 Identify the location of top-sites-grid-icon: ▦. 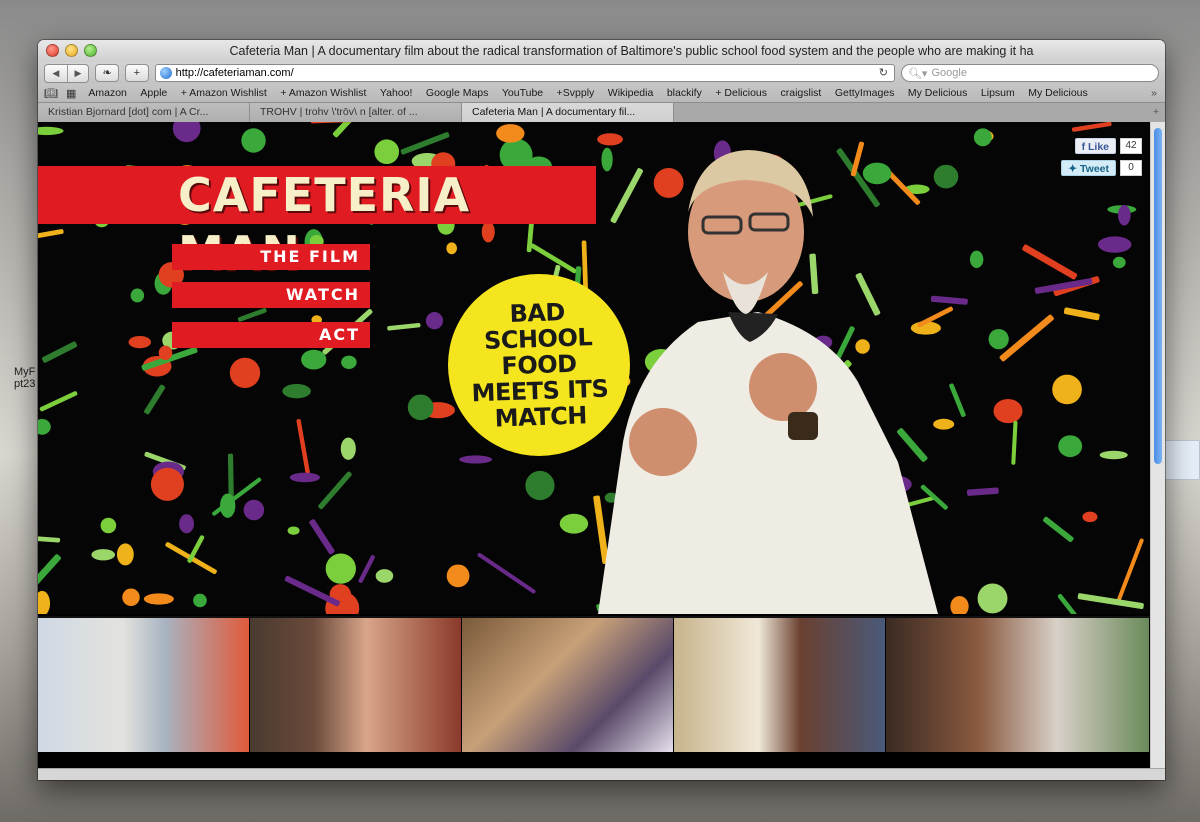
(71, 93).